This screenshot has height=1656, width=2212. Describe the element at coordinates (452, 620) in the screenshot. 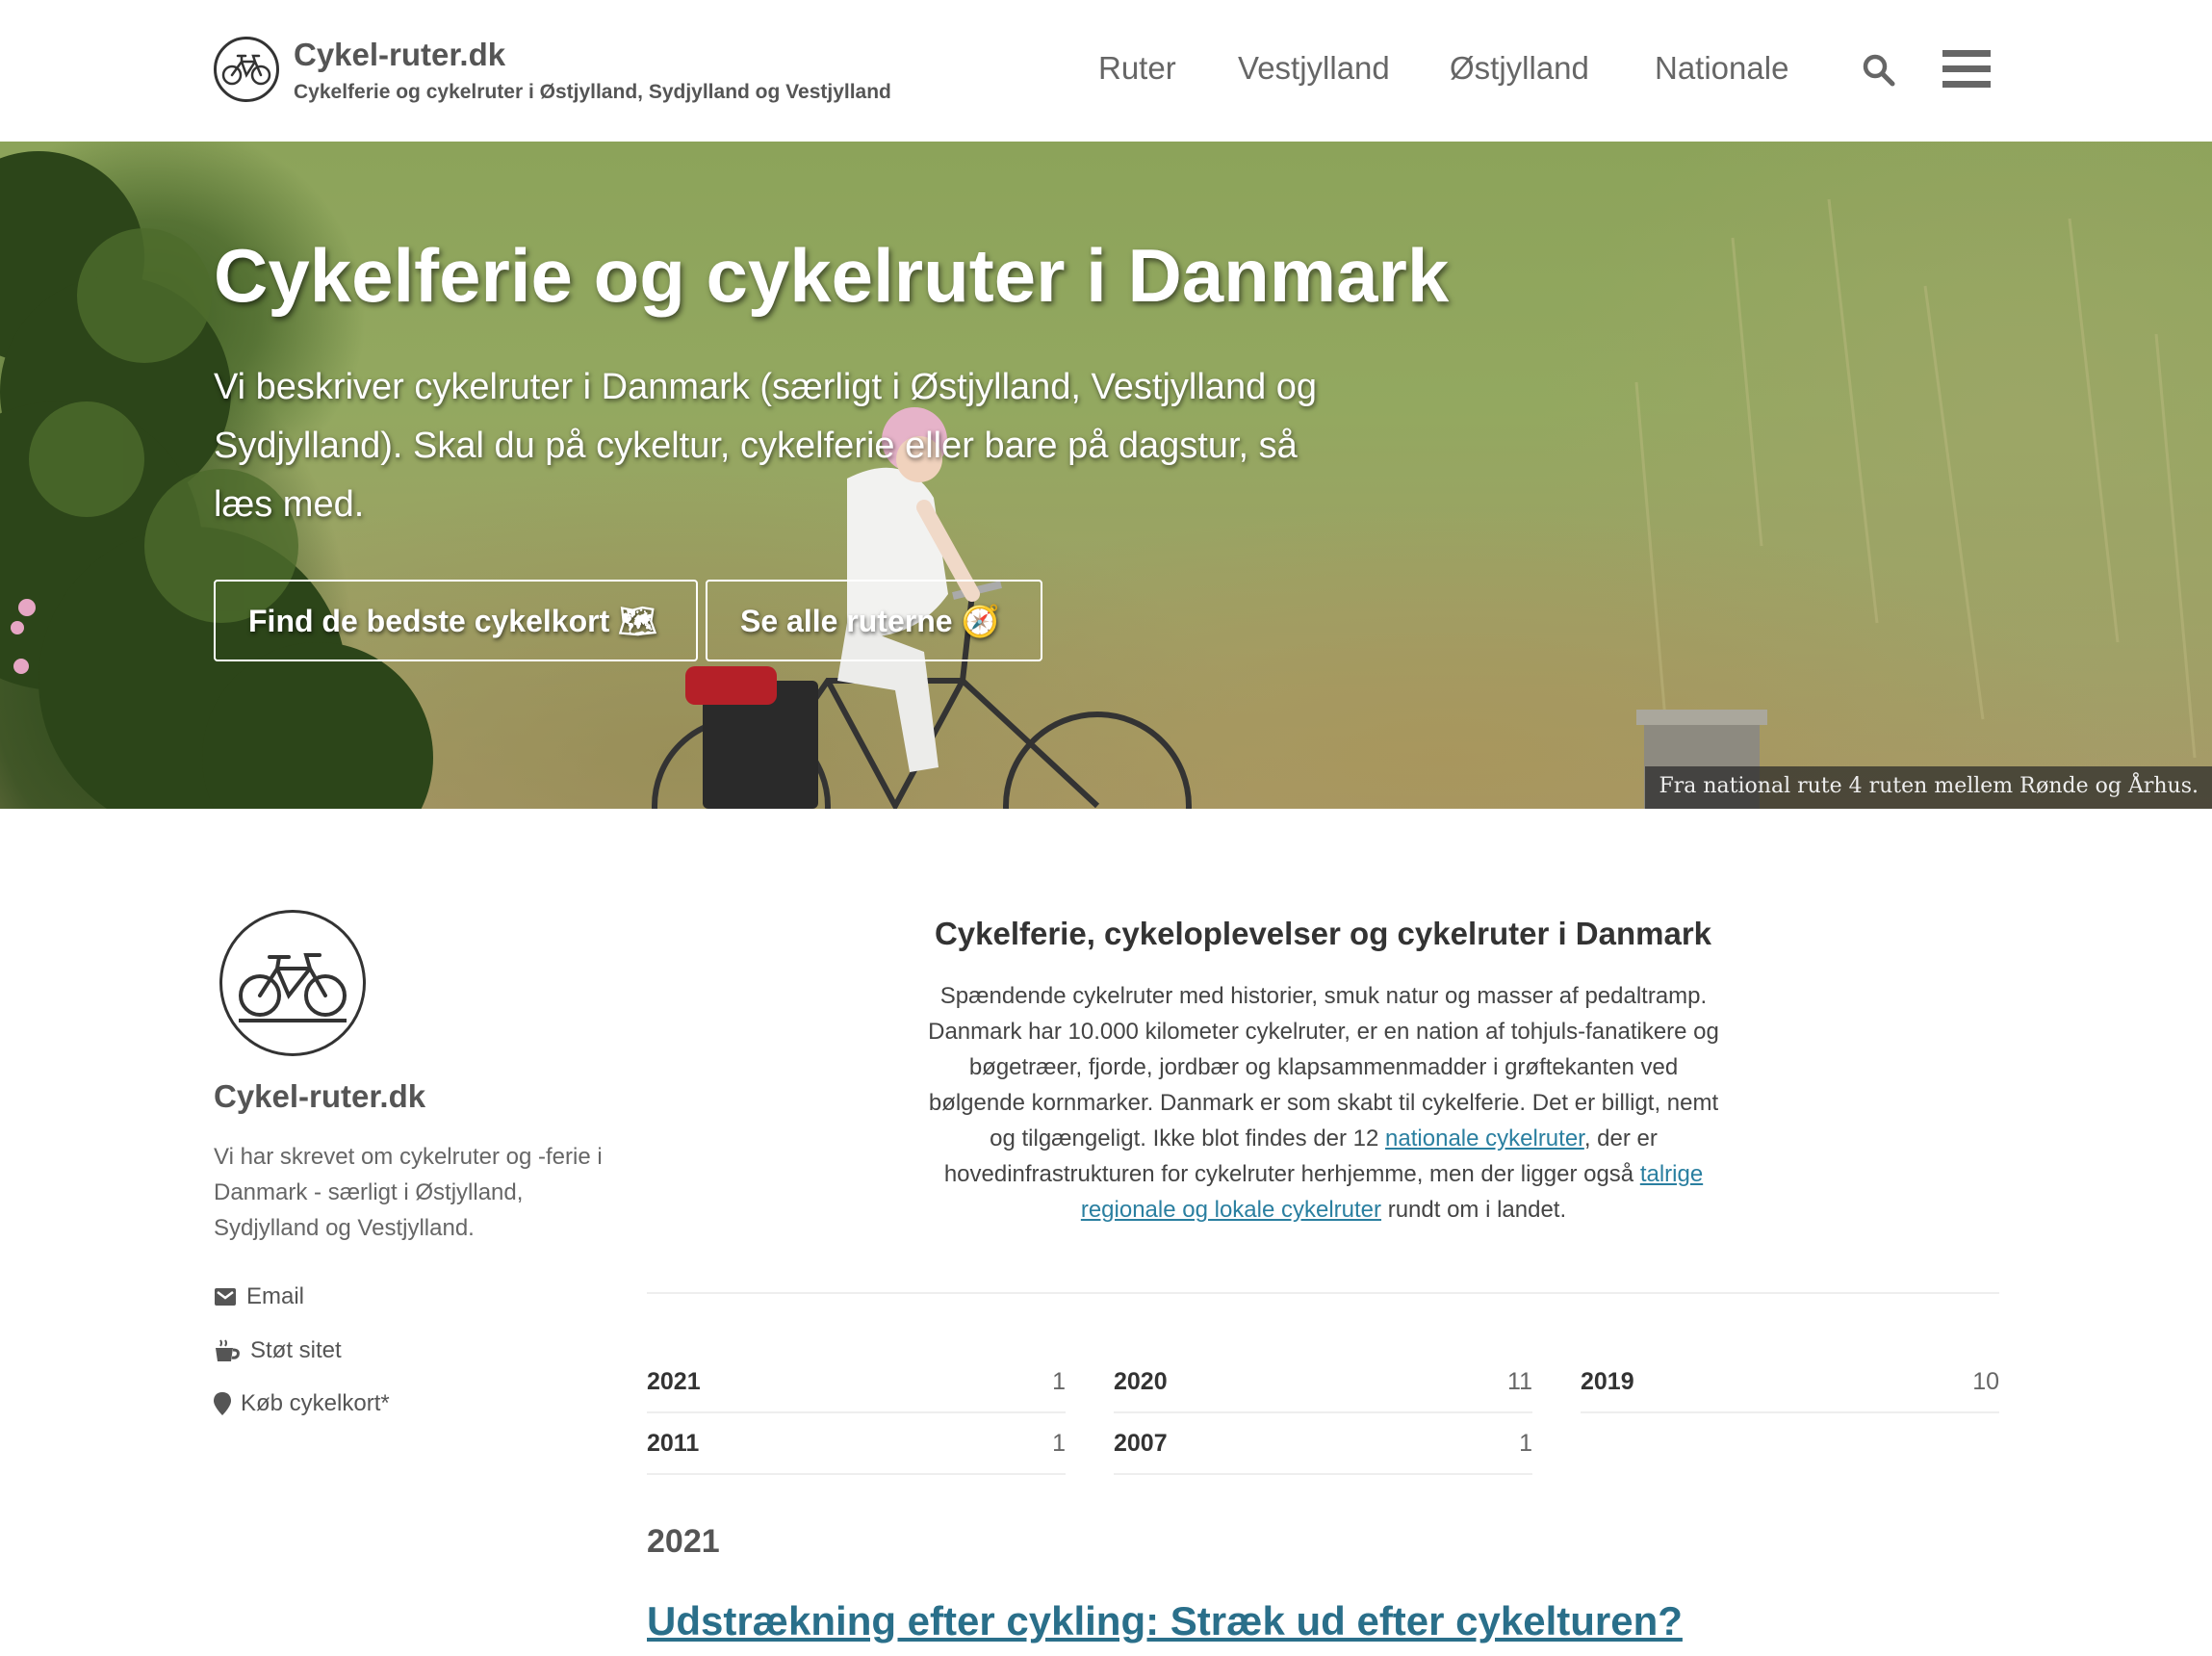

I see `find-maps-button-label: Find de bedste cykelkort 🗺` at that location.